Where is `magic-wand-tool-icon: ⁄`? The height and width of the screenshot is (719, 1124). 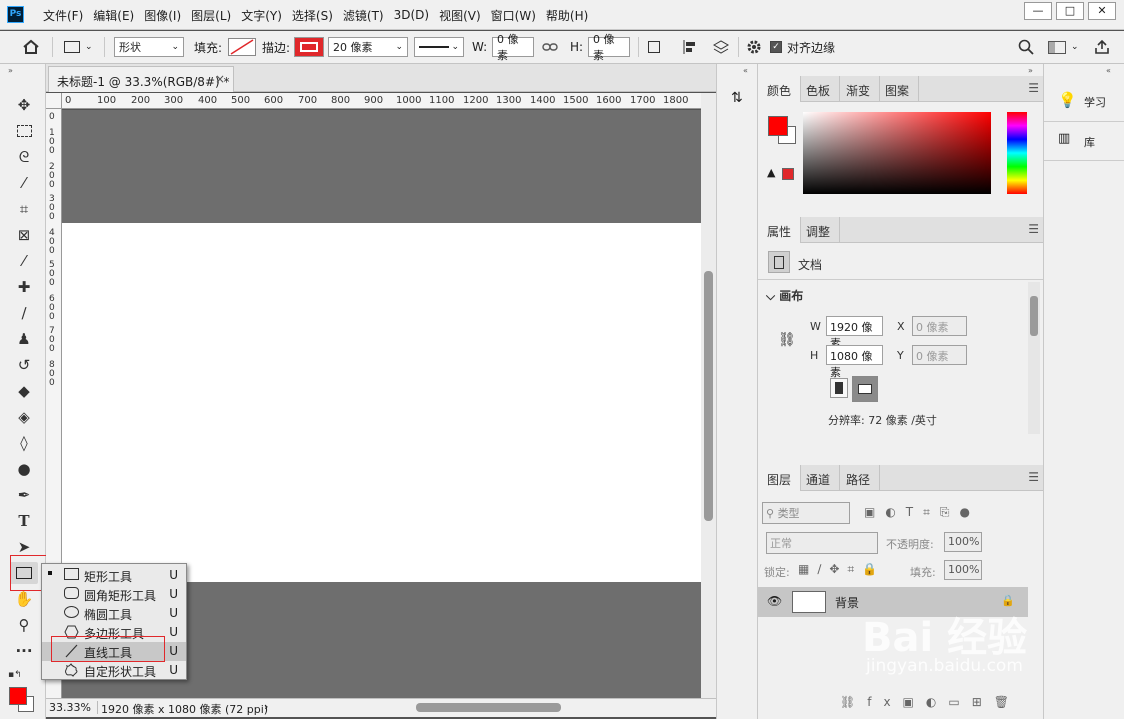
magic-wand-tool-icon: ⁄ is located at coordinates (24, 183).